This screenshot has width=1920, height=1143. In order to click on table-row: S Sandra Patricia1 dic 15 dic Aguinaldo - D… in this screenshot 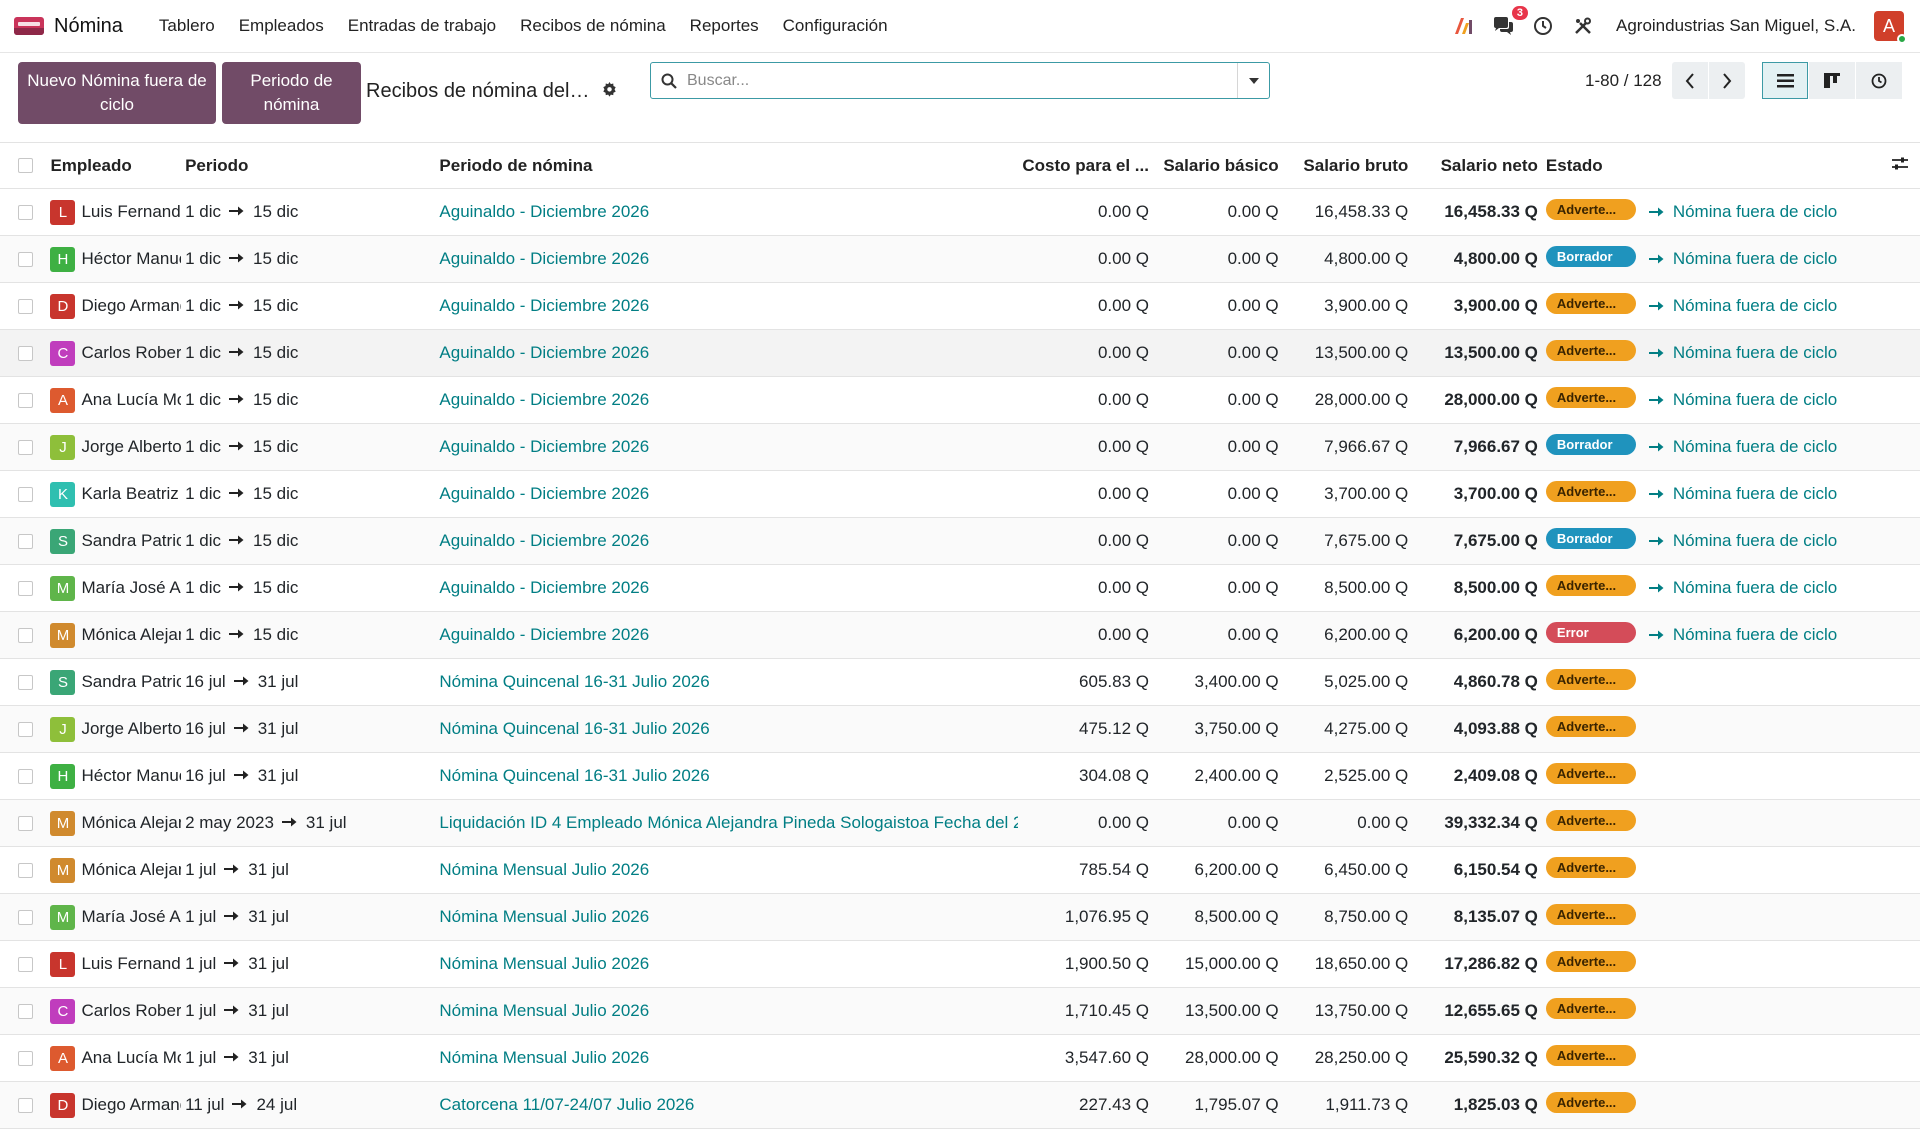, I will do `click(960, 541)`.